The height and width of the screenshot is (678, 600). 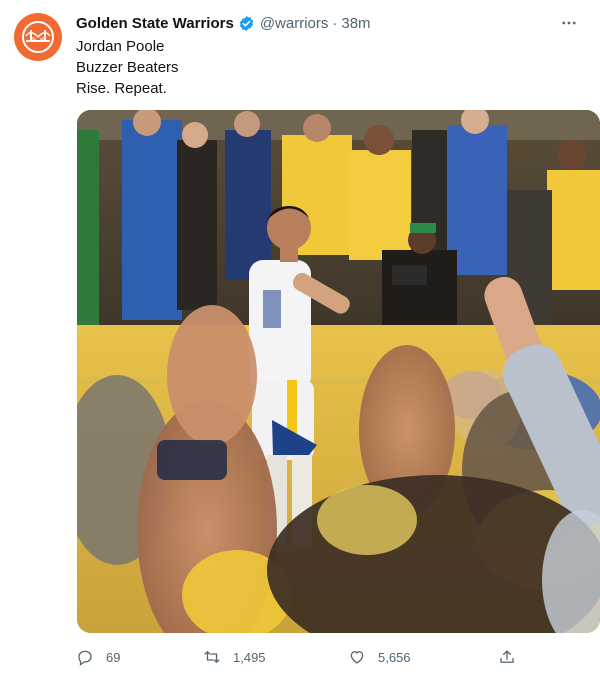 I want to click on share-icon, so click(x=507, y=656).